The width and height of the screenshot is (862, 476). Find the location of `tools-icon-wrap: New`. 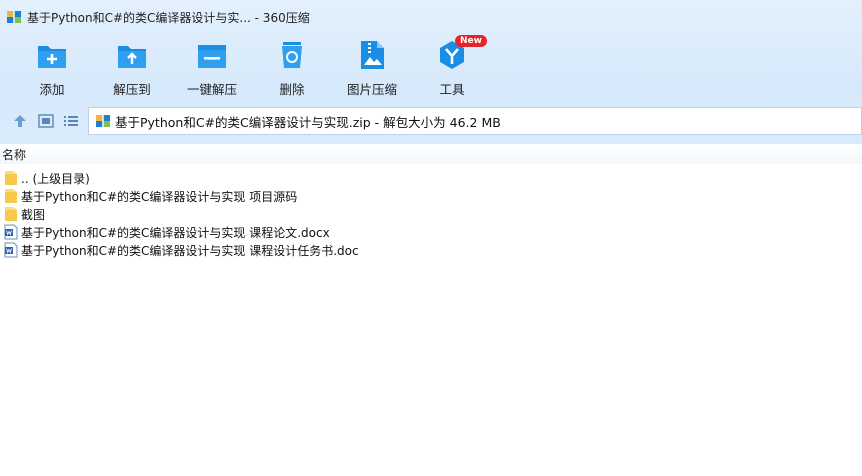

tools-icon-wrap: New is located at coordinates (461, 53).